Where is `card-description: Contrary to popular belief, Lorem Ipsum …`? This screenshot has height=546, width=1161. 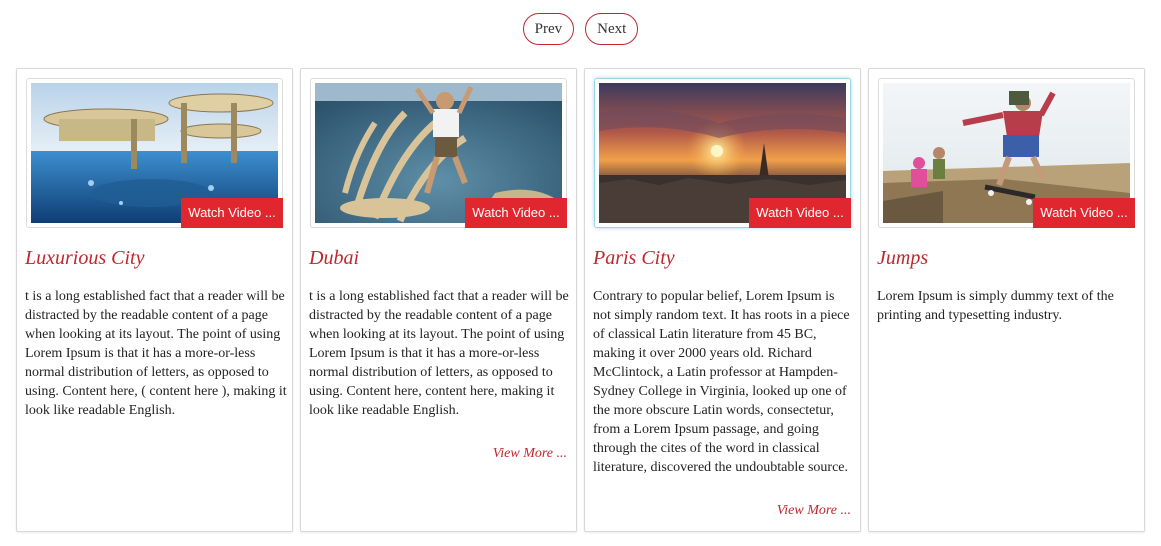 card-description: Contrary to popular belief, Lorem Ipsum … is located at coordinates (721, 382).